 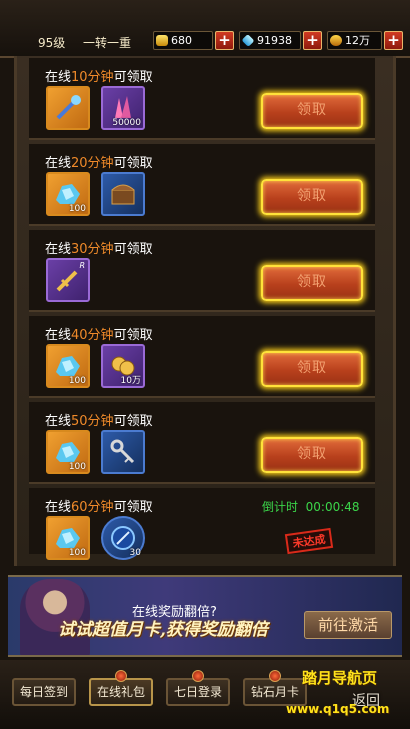 What do you see at coordinates (357, 40) in the screenshot?
I see `coin-value: 12万` at bounding box center [357, 40].